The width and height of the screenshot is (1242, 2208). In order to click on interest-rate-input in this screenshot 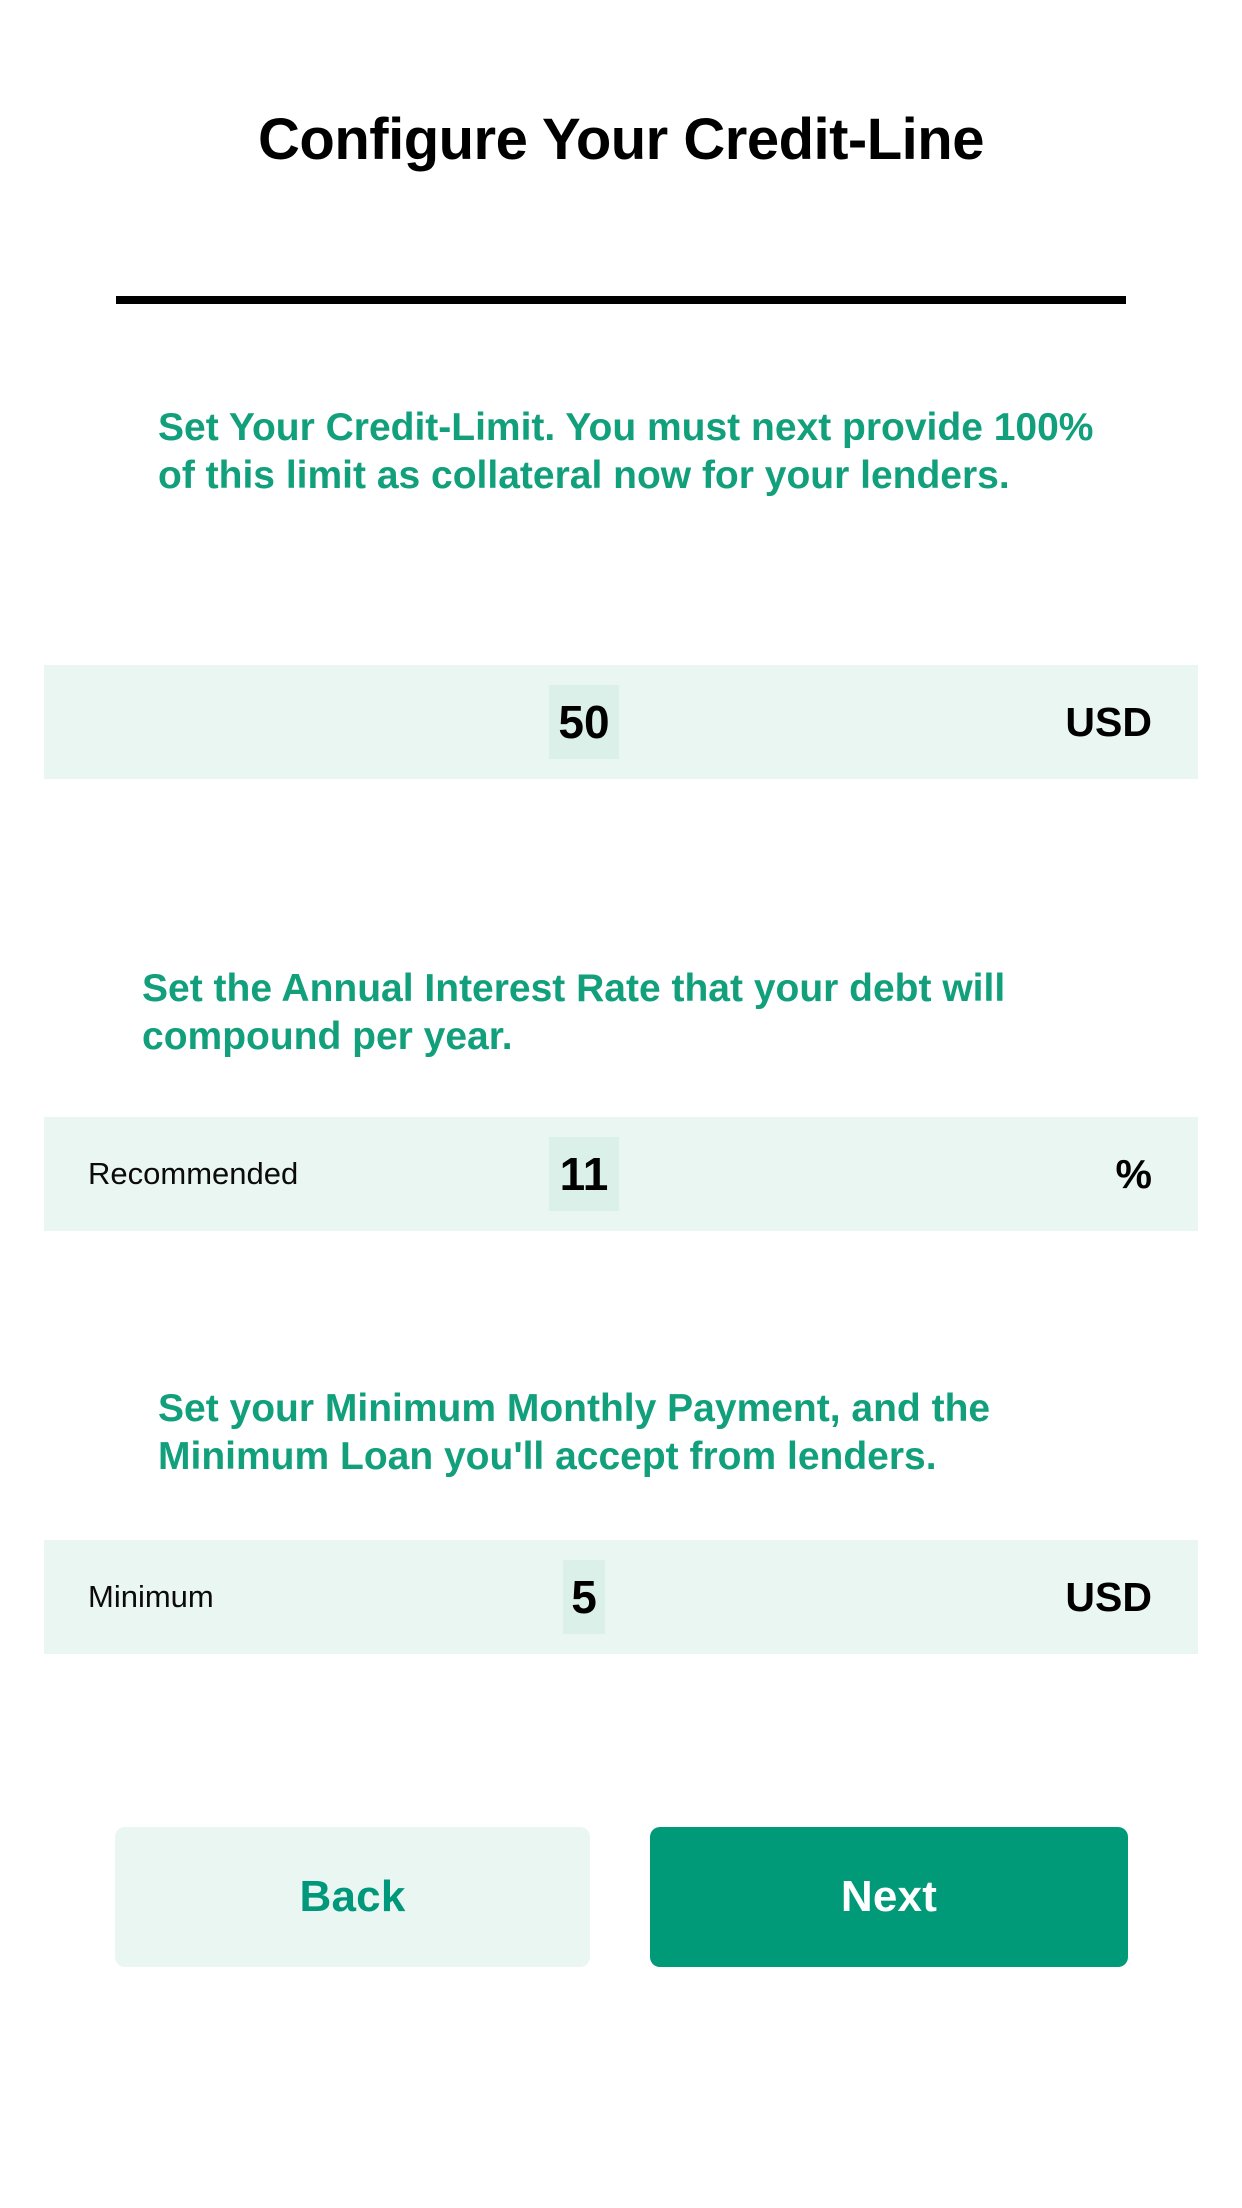, I will do `click(584, 1174)`.